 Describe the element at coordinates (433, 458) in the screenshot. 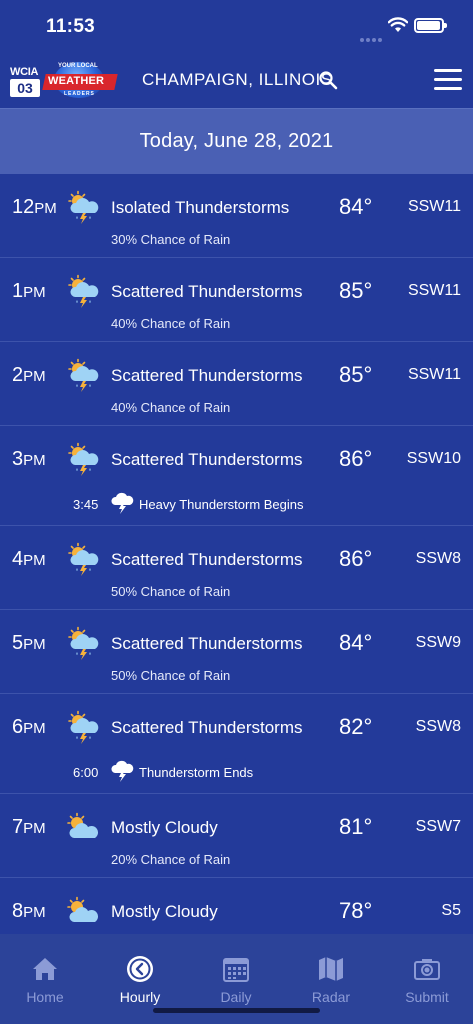

I see `wind-label: SSW10` at that location.